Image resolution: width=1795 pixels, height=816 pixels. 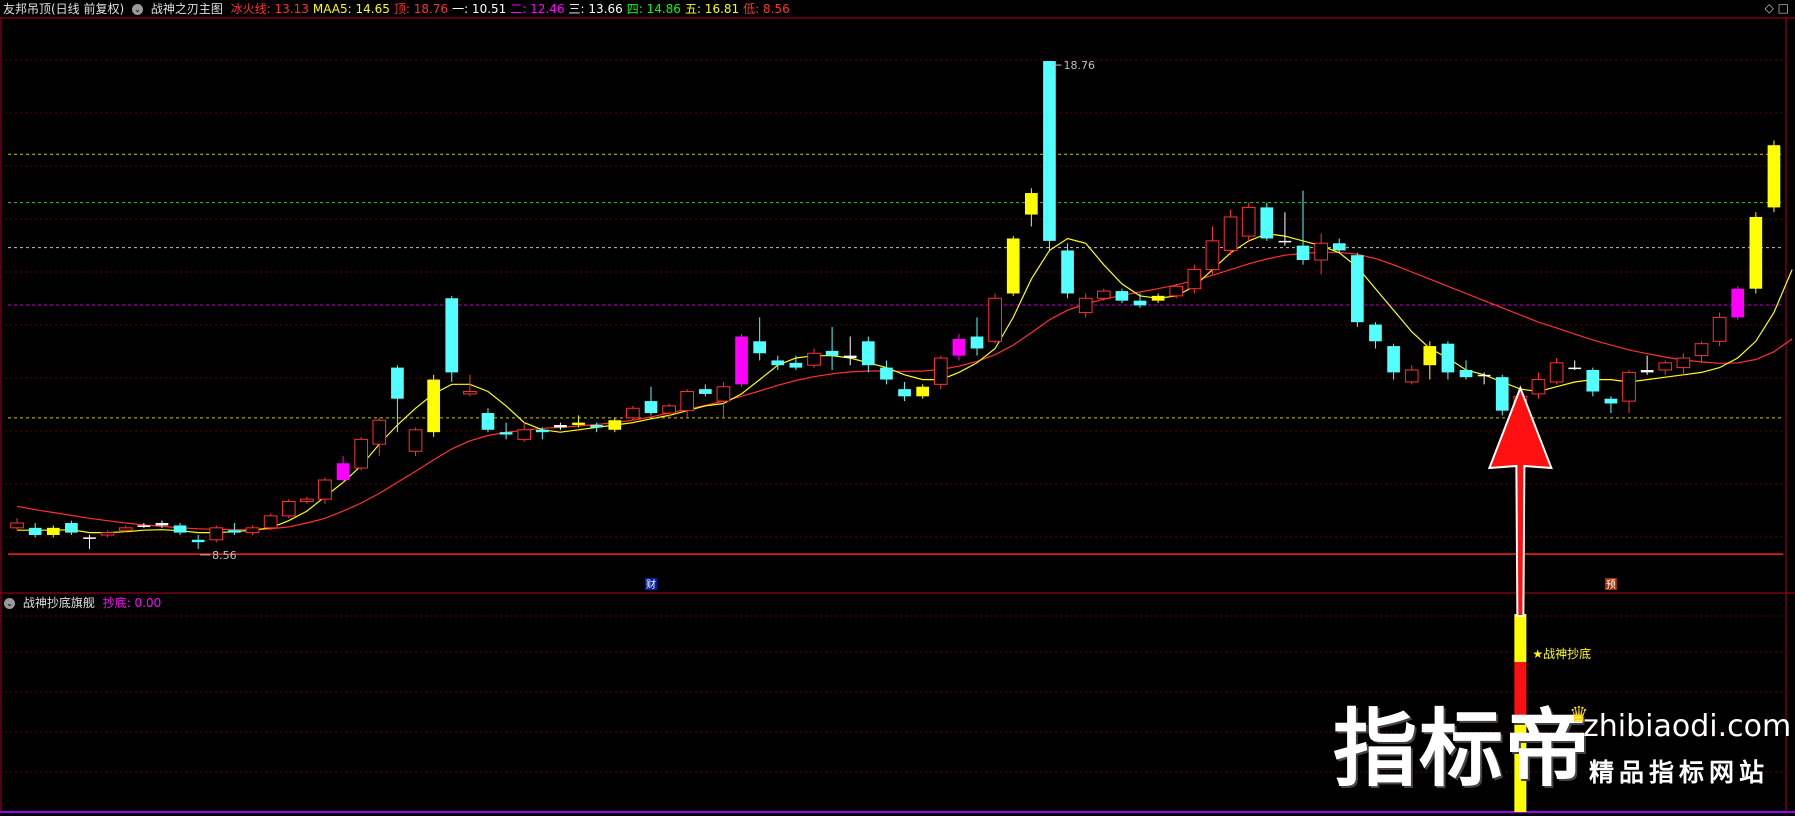 I want to click on watermark-slogan: 精品指标网站, so click(x=1679, y=772).